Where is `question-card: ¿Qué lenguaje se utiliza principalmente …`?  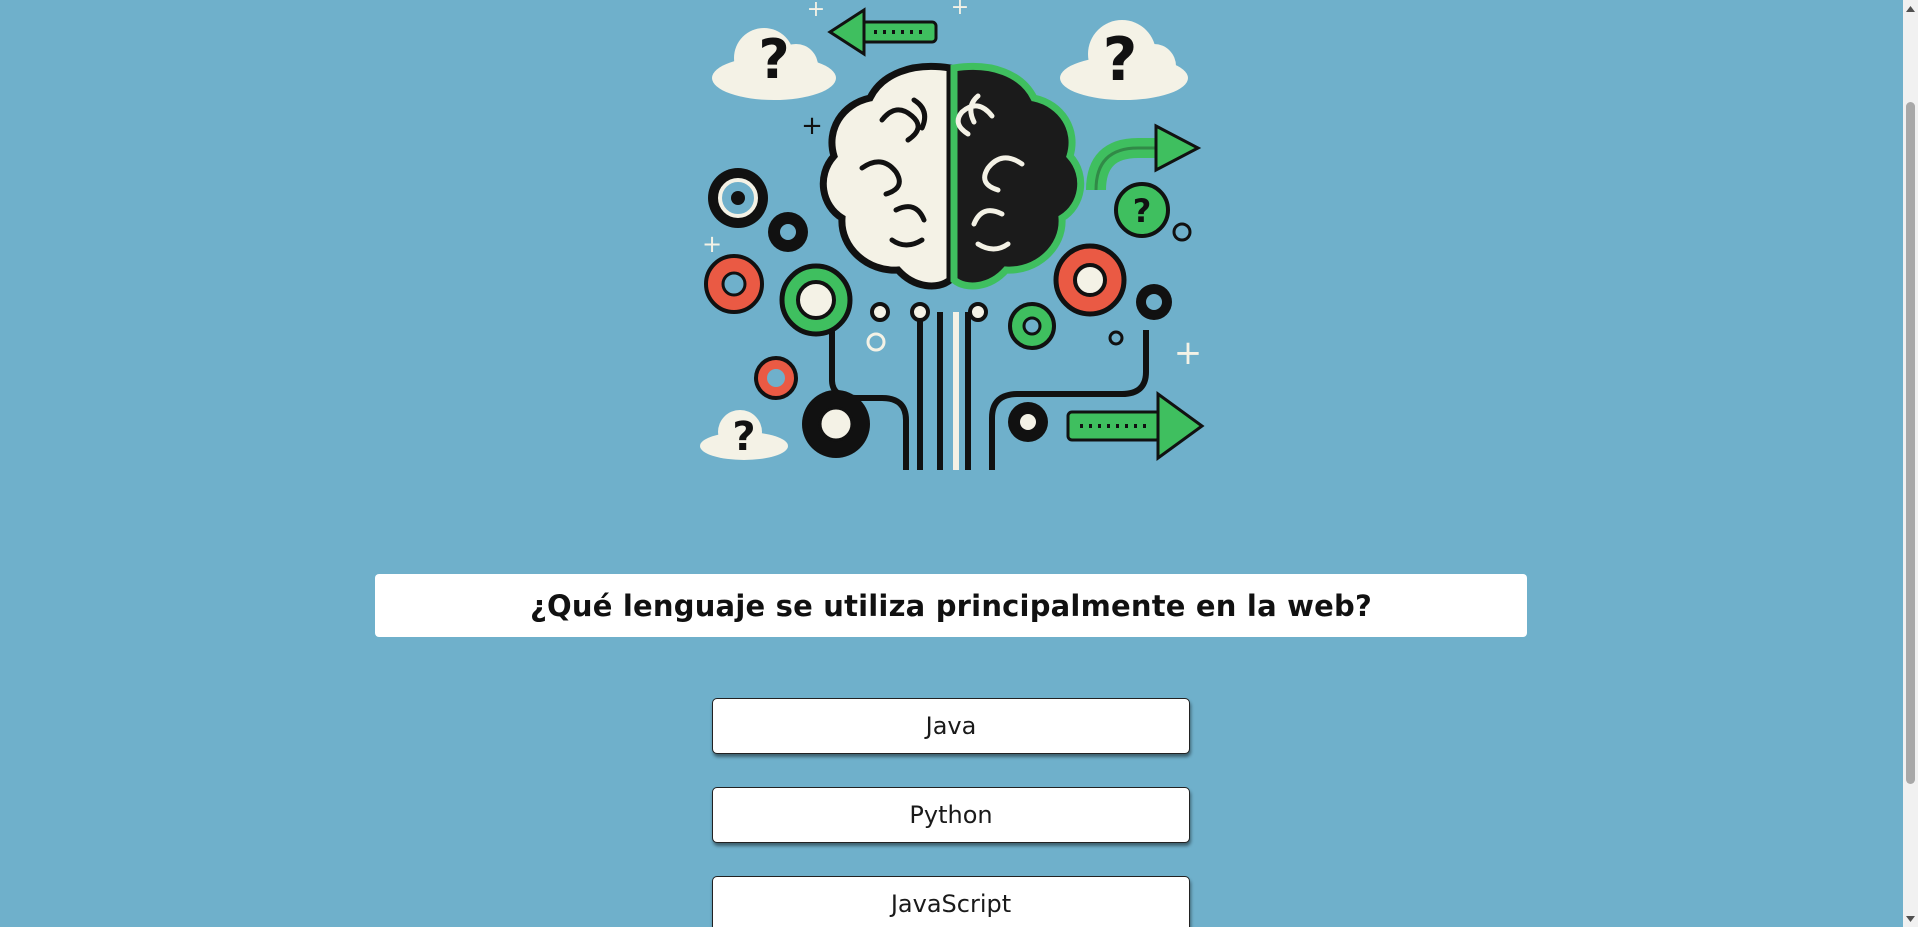 question-card: ¿Qué lenguaje se utiliza principalmente … is located at coordinates (951, 605).